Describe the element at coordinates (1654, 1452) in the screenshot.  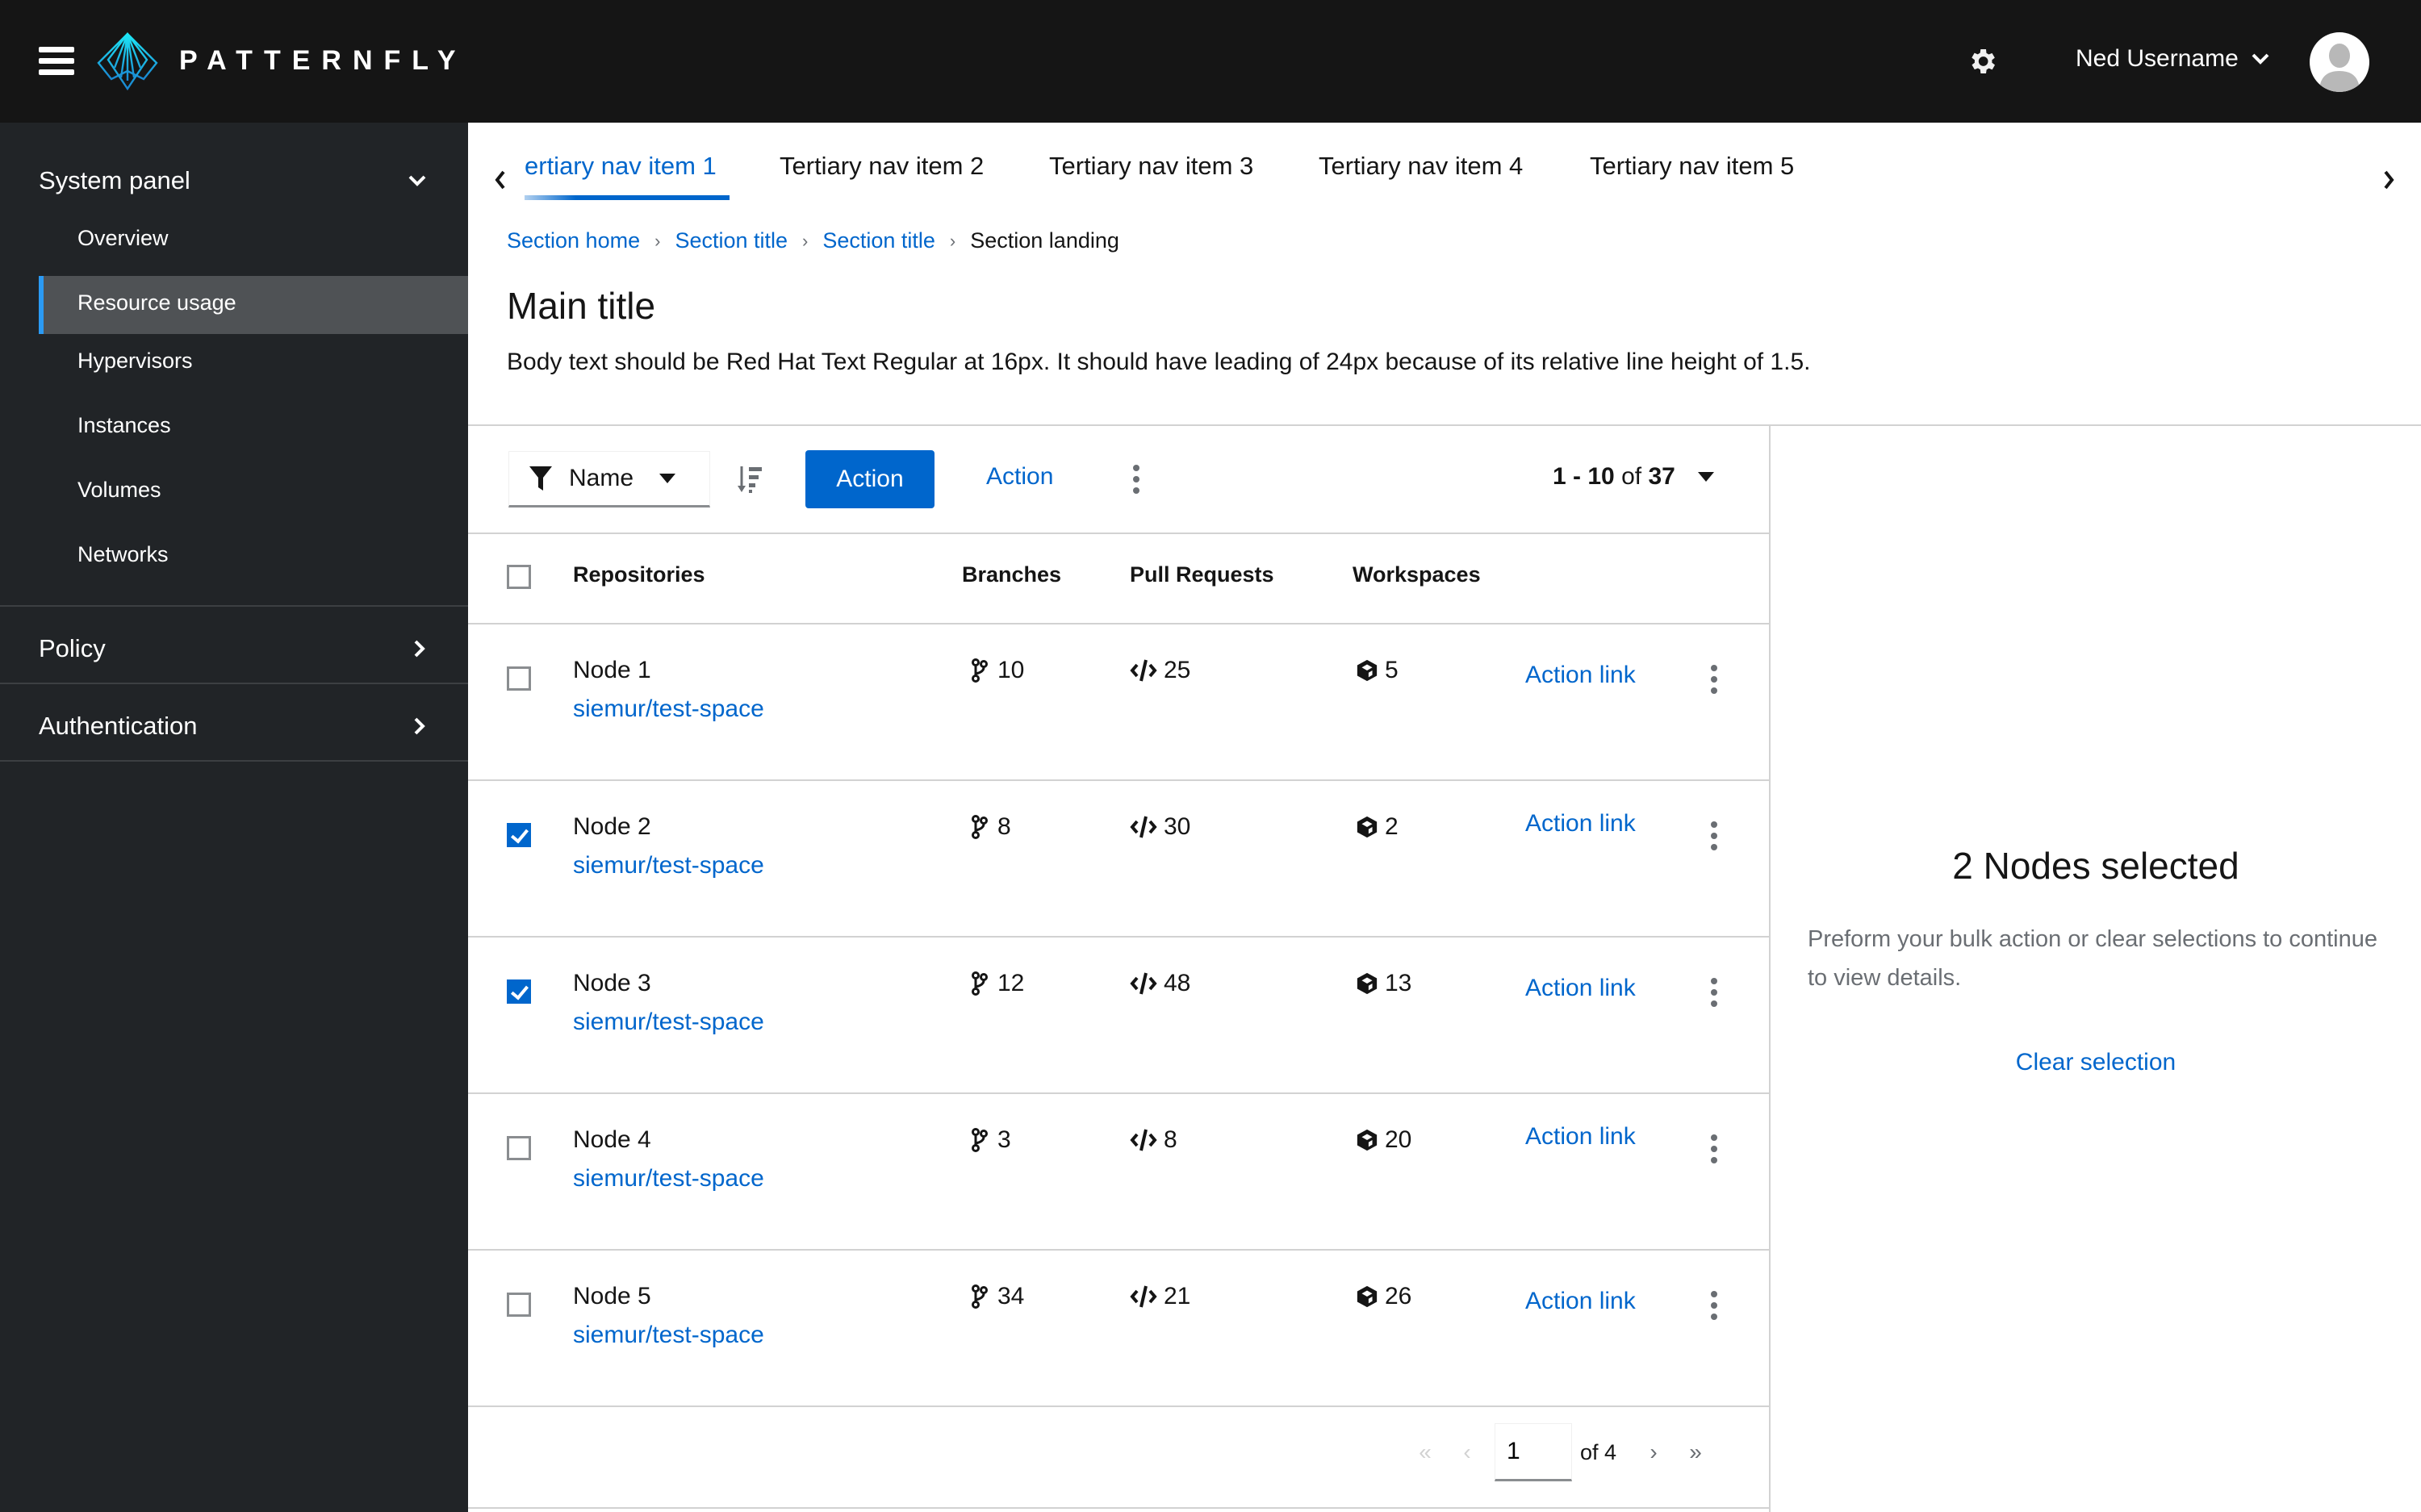
I see `next-page-icon: ›` at that location.